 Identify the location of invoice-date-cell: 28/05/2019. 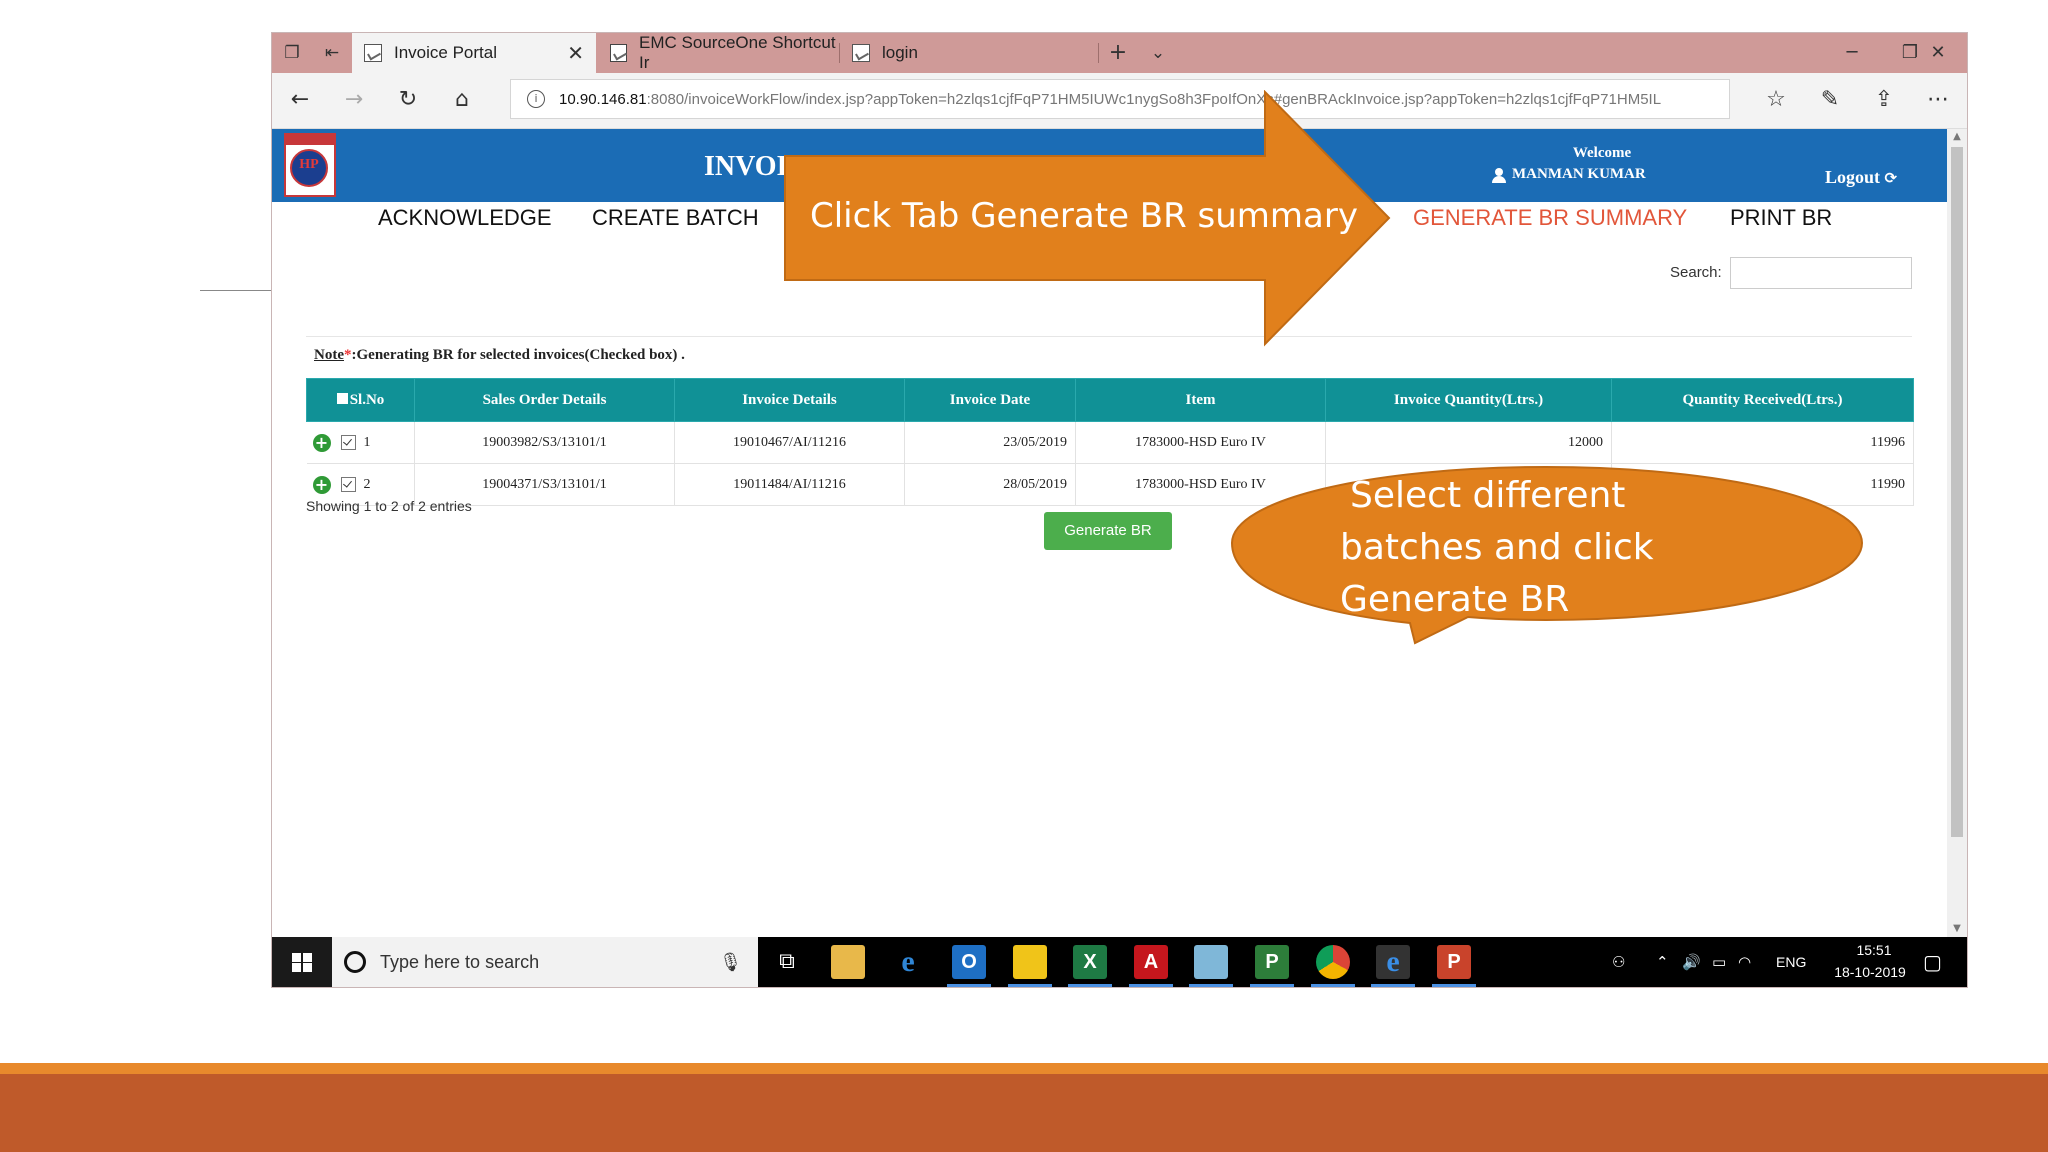
(990, 484).